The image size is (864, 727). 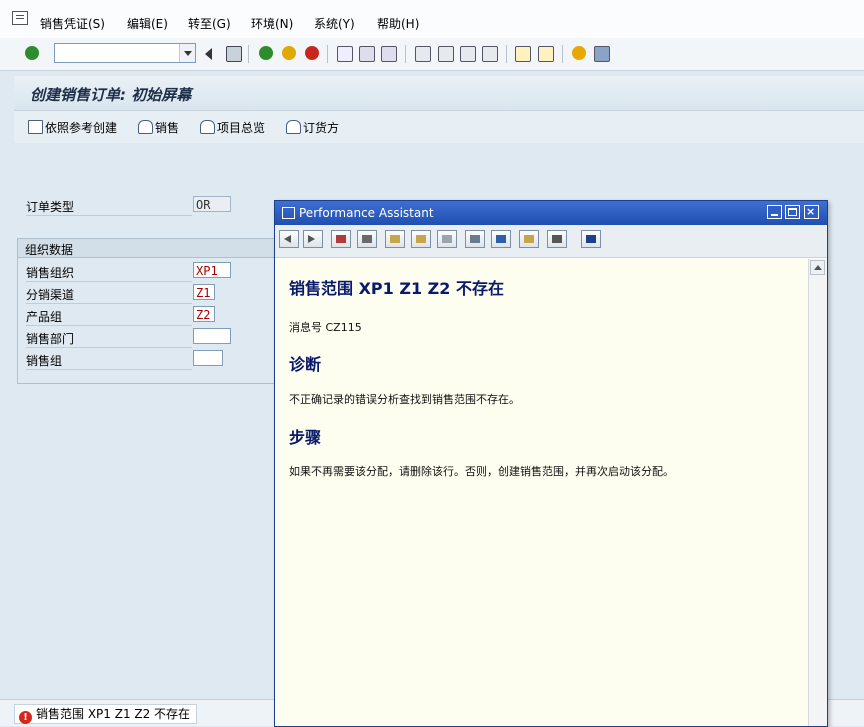 I want to click on division-label: 产品组, so click(x=109, y=317).